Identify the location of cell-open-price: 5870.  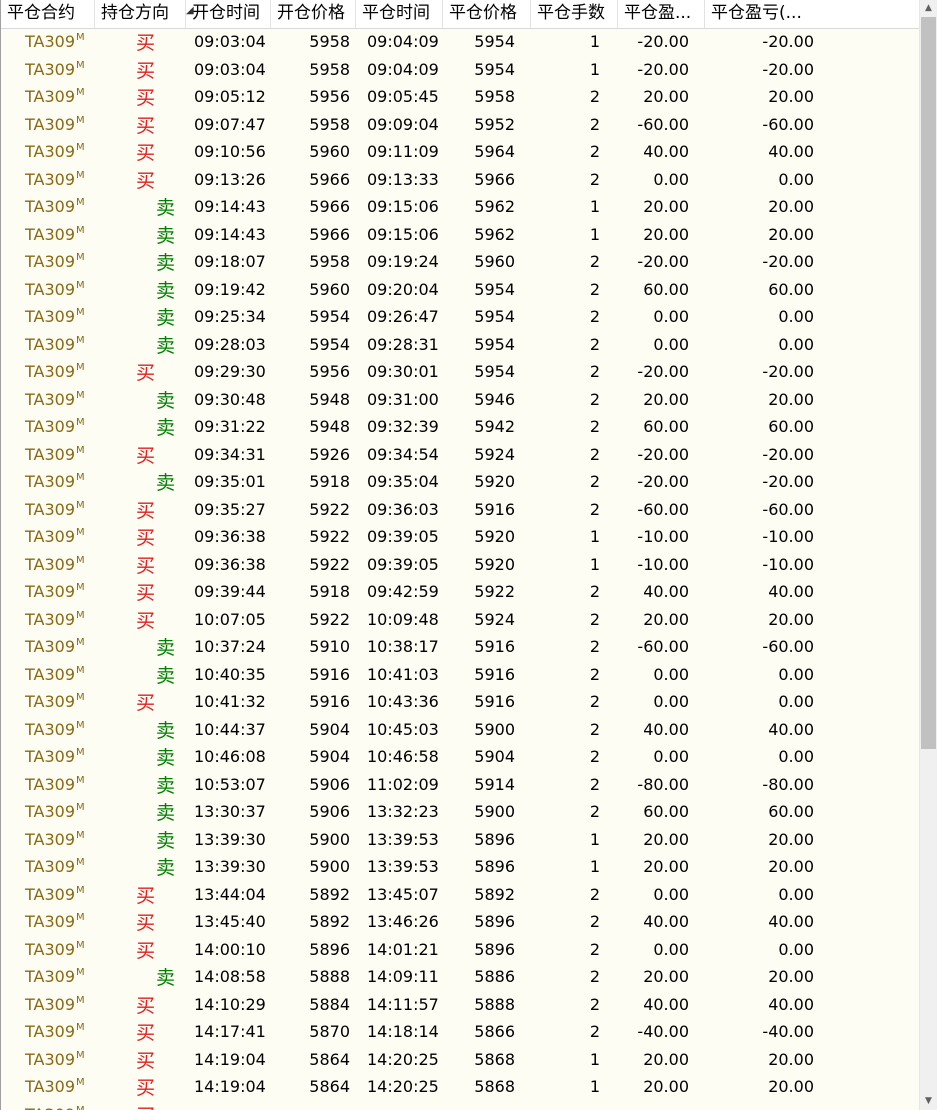
(329, 1032).